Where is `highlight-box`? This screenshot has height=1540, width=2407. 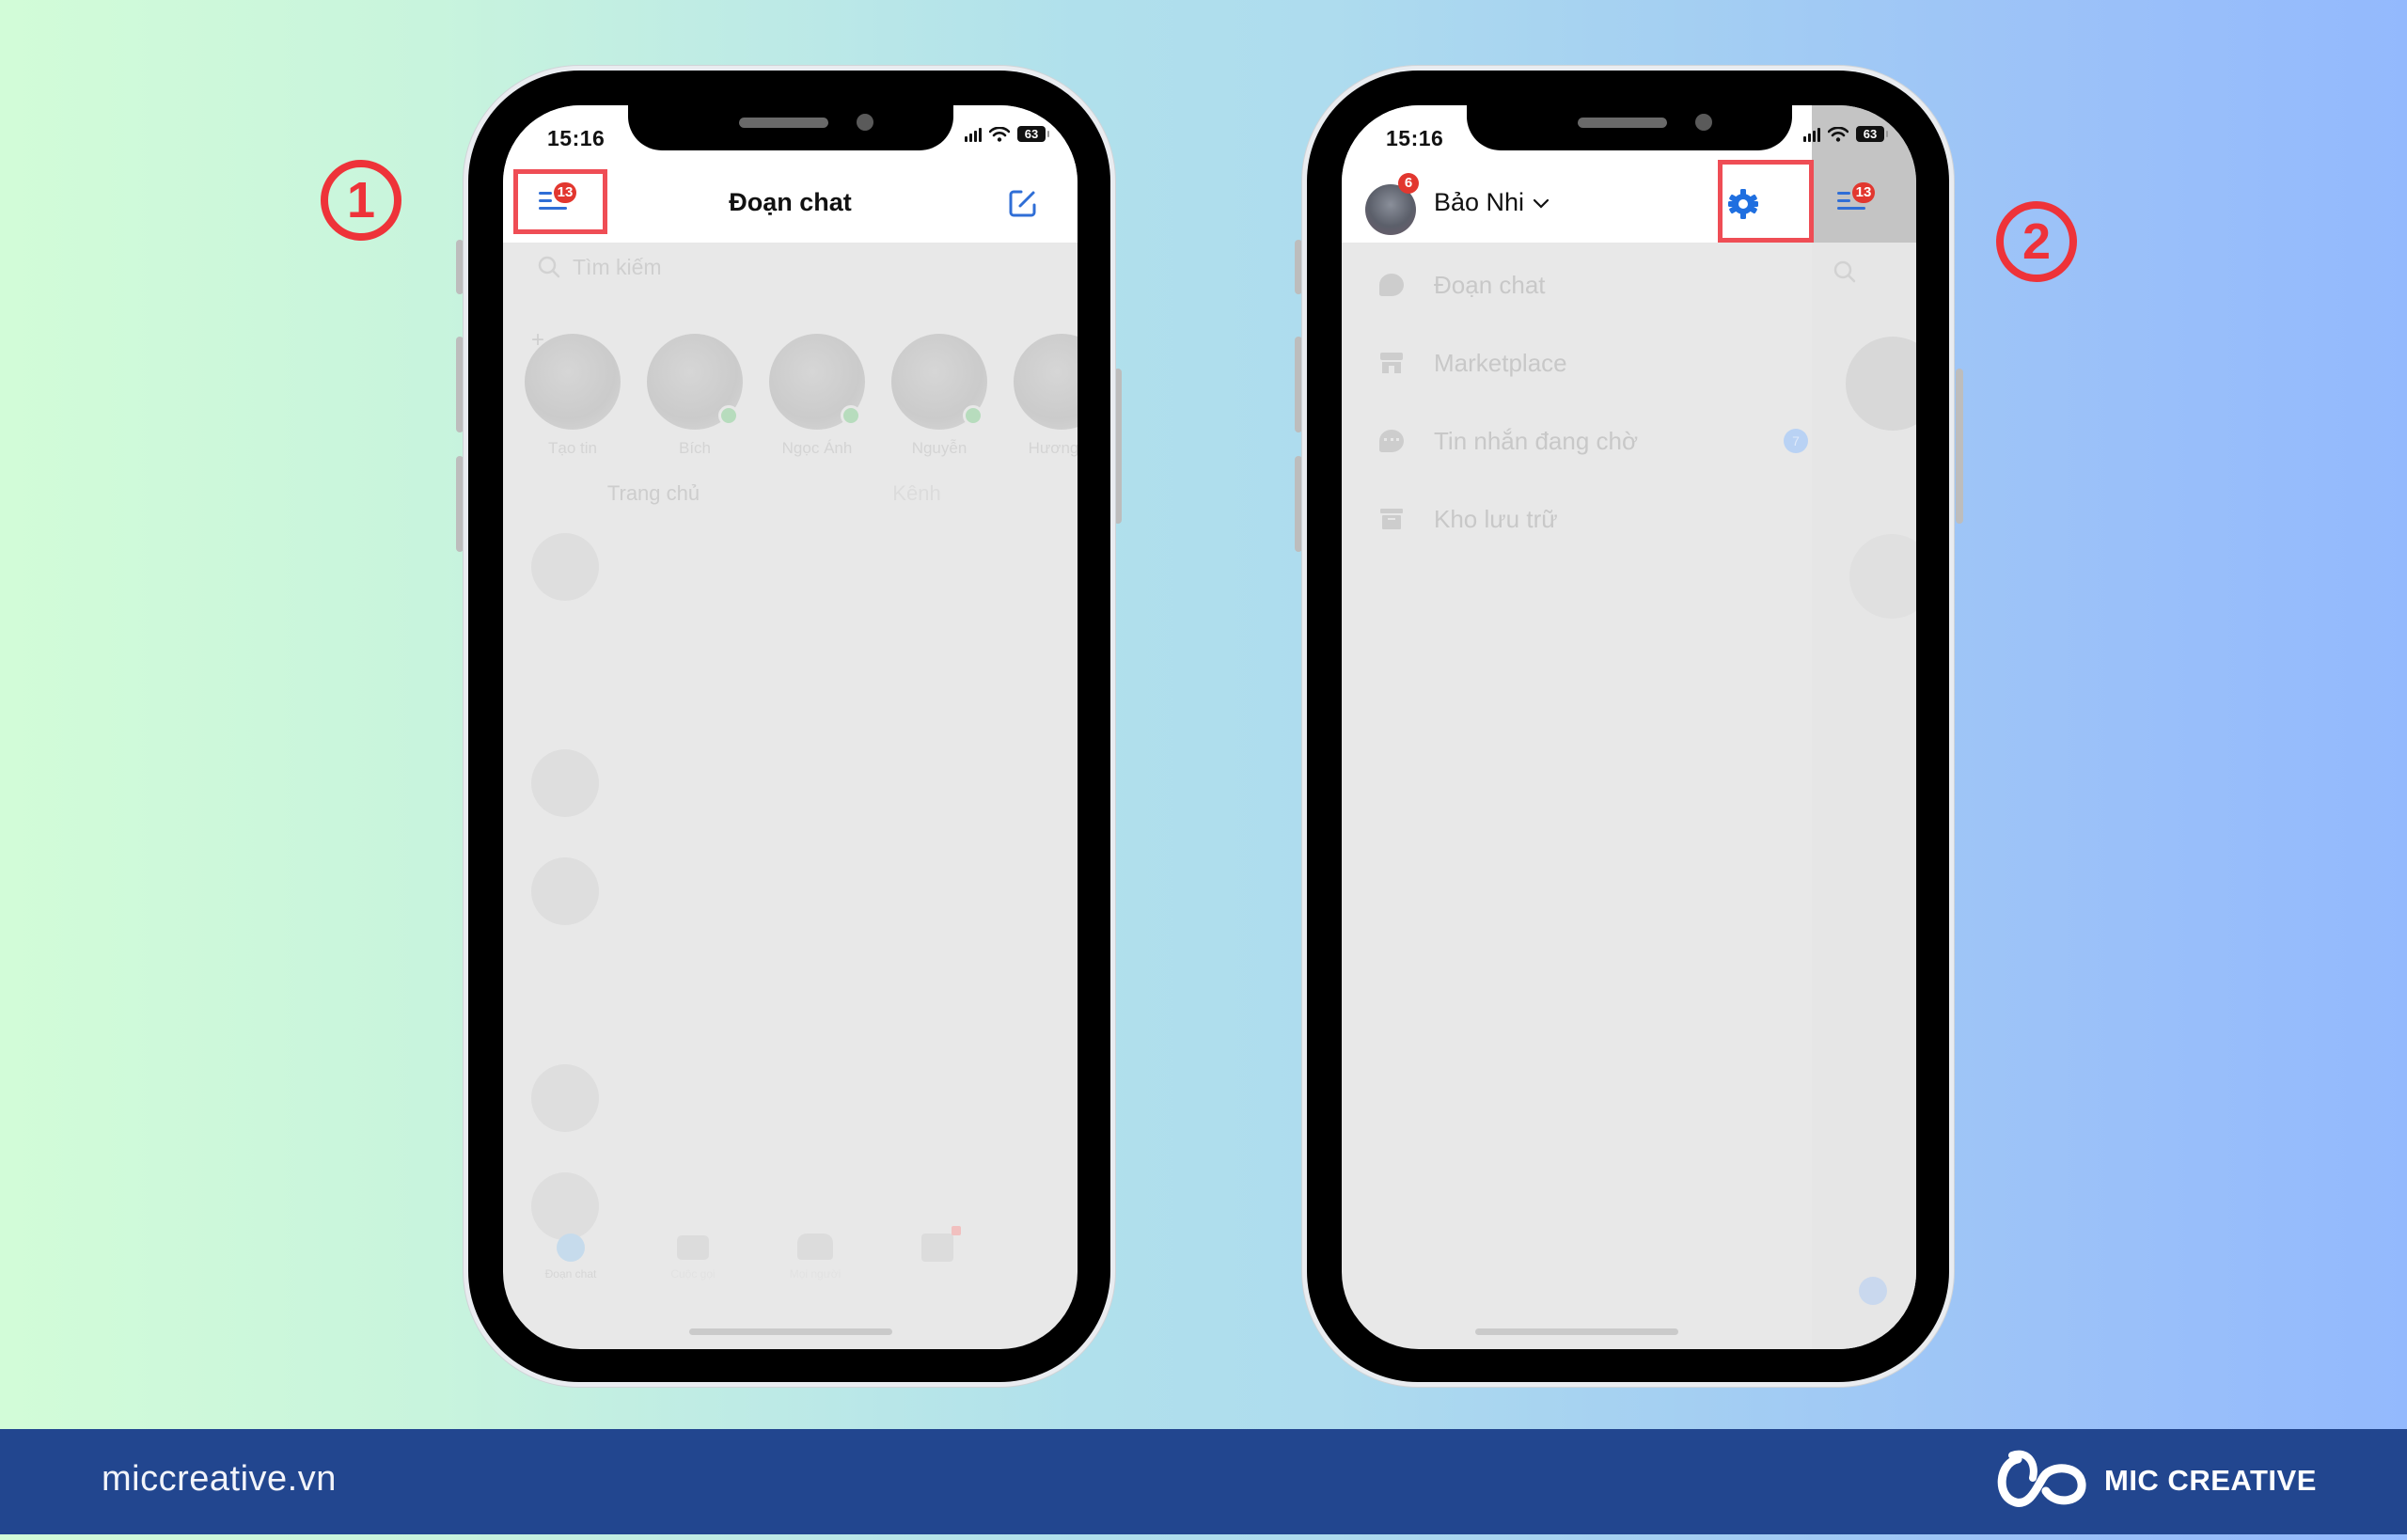
highlight-box is located at coordinates (1766, 202).